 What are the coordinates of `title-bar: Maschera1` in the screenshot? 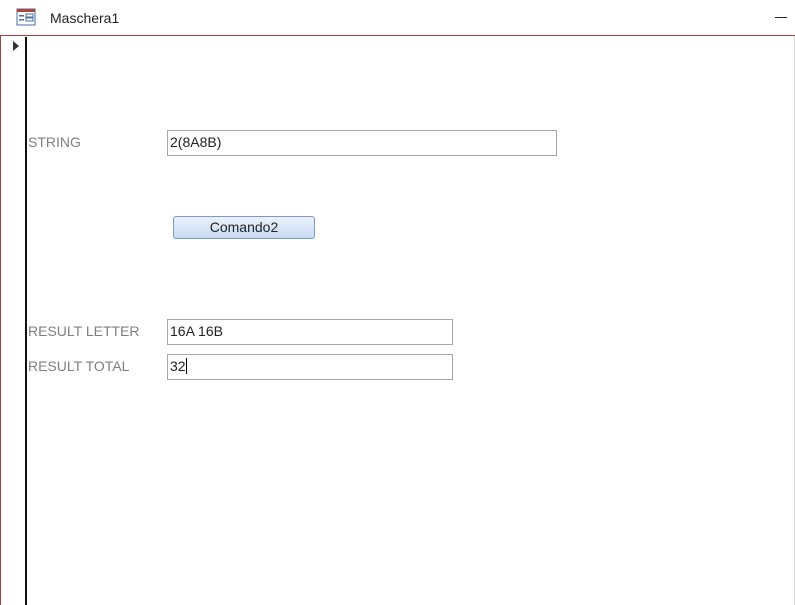 It's located at (397, 18).